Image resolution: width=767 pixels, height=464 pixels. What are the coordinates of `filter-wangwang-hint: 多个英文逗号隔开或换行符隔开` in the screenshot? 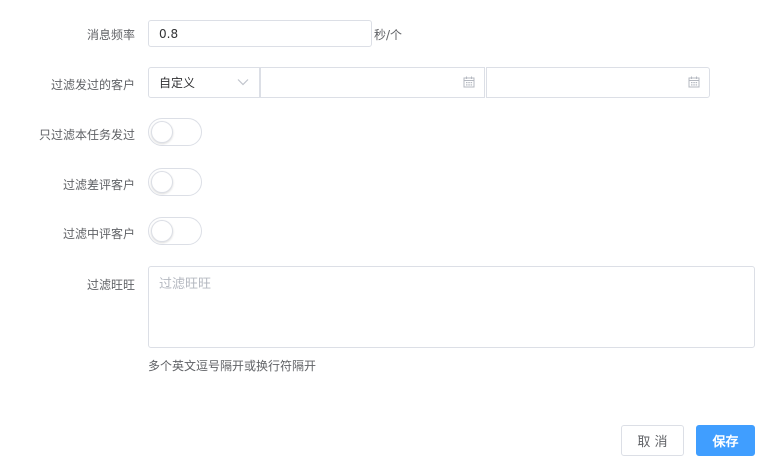 It's located at (232, 366).